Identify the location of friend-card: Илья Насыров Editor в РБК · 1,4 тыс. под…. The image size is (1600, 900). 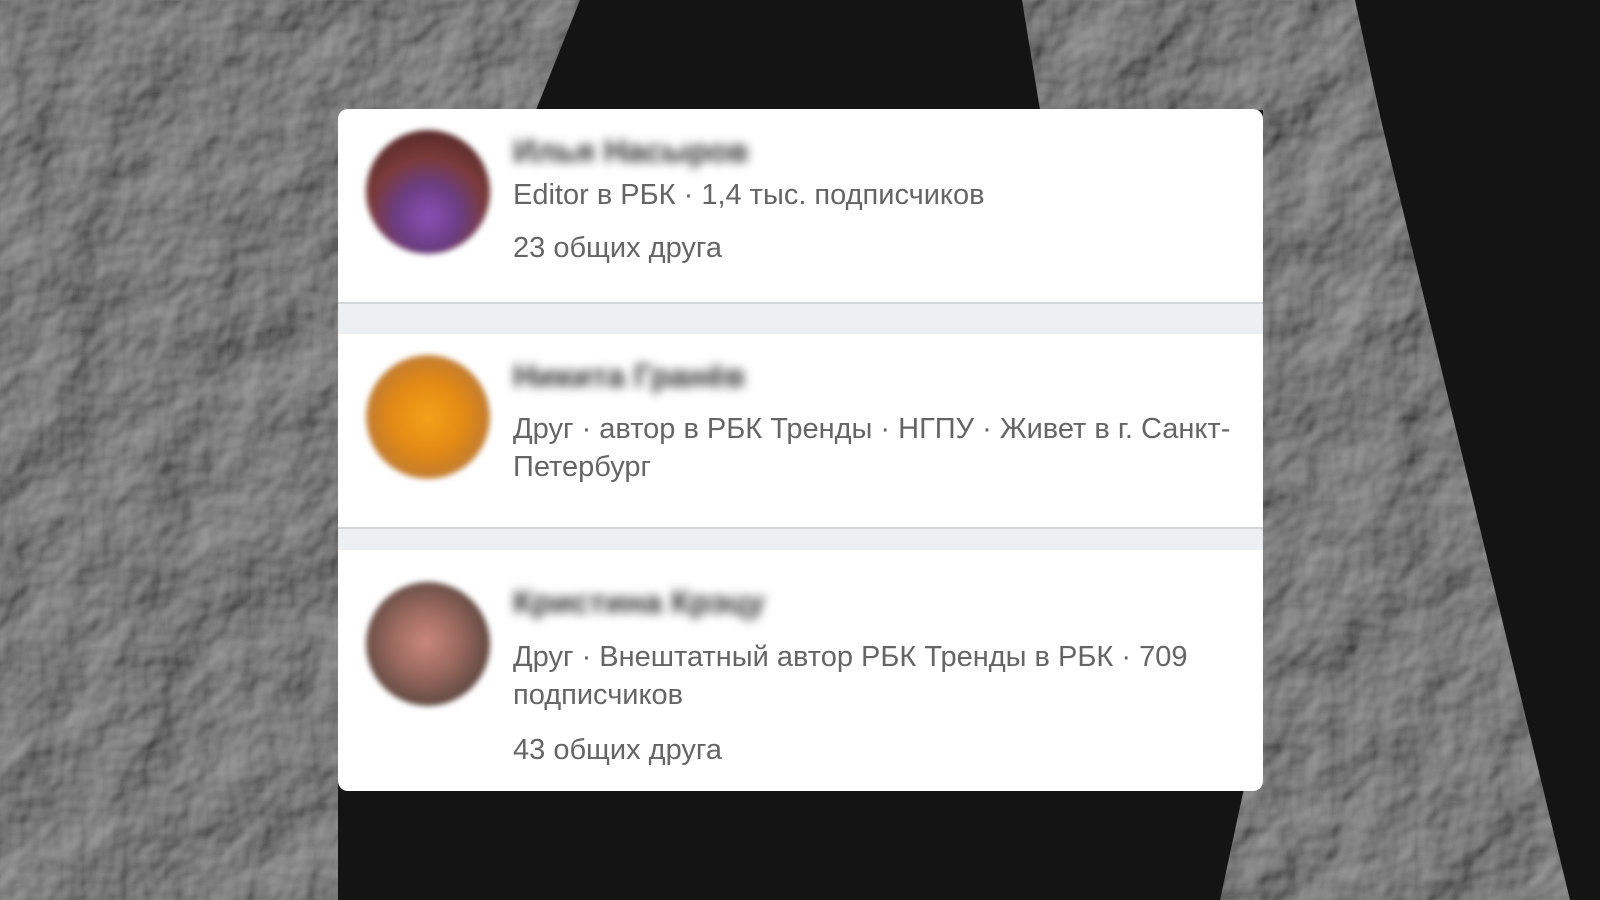
(800, 205).